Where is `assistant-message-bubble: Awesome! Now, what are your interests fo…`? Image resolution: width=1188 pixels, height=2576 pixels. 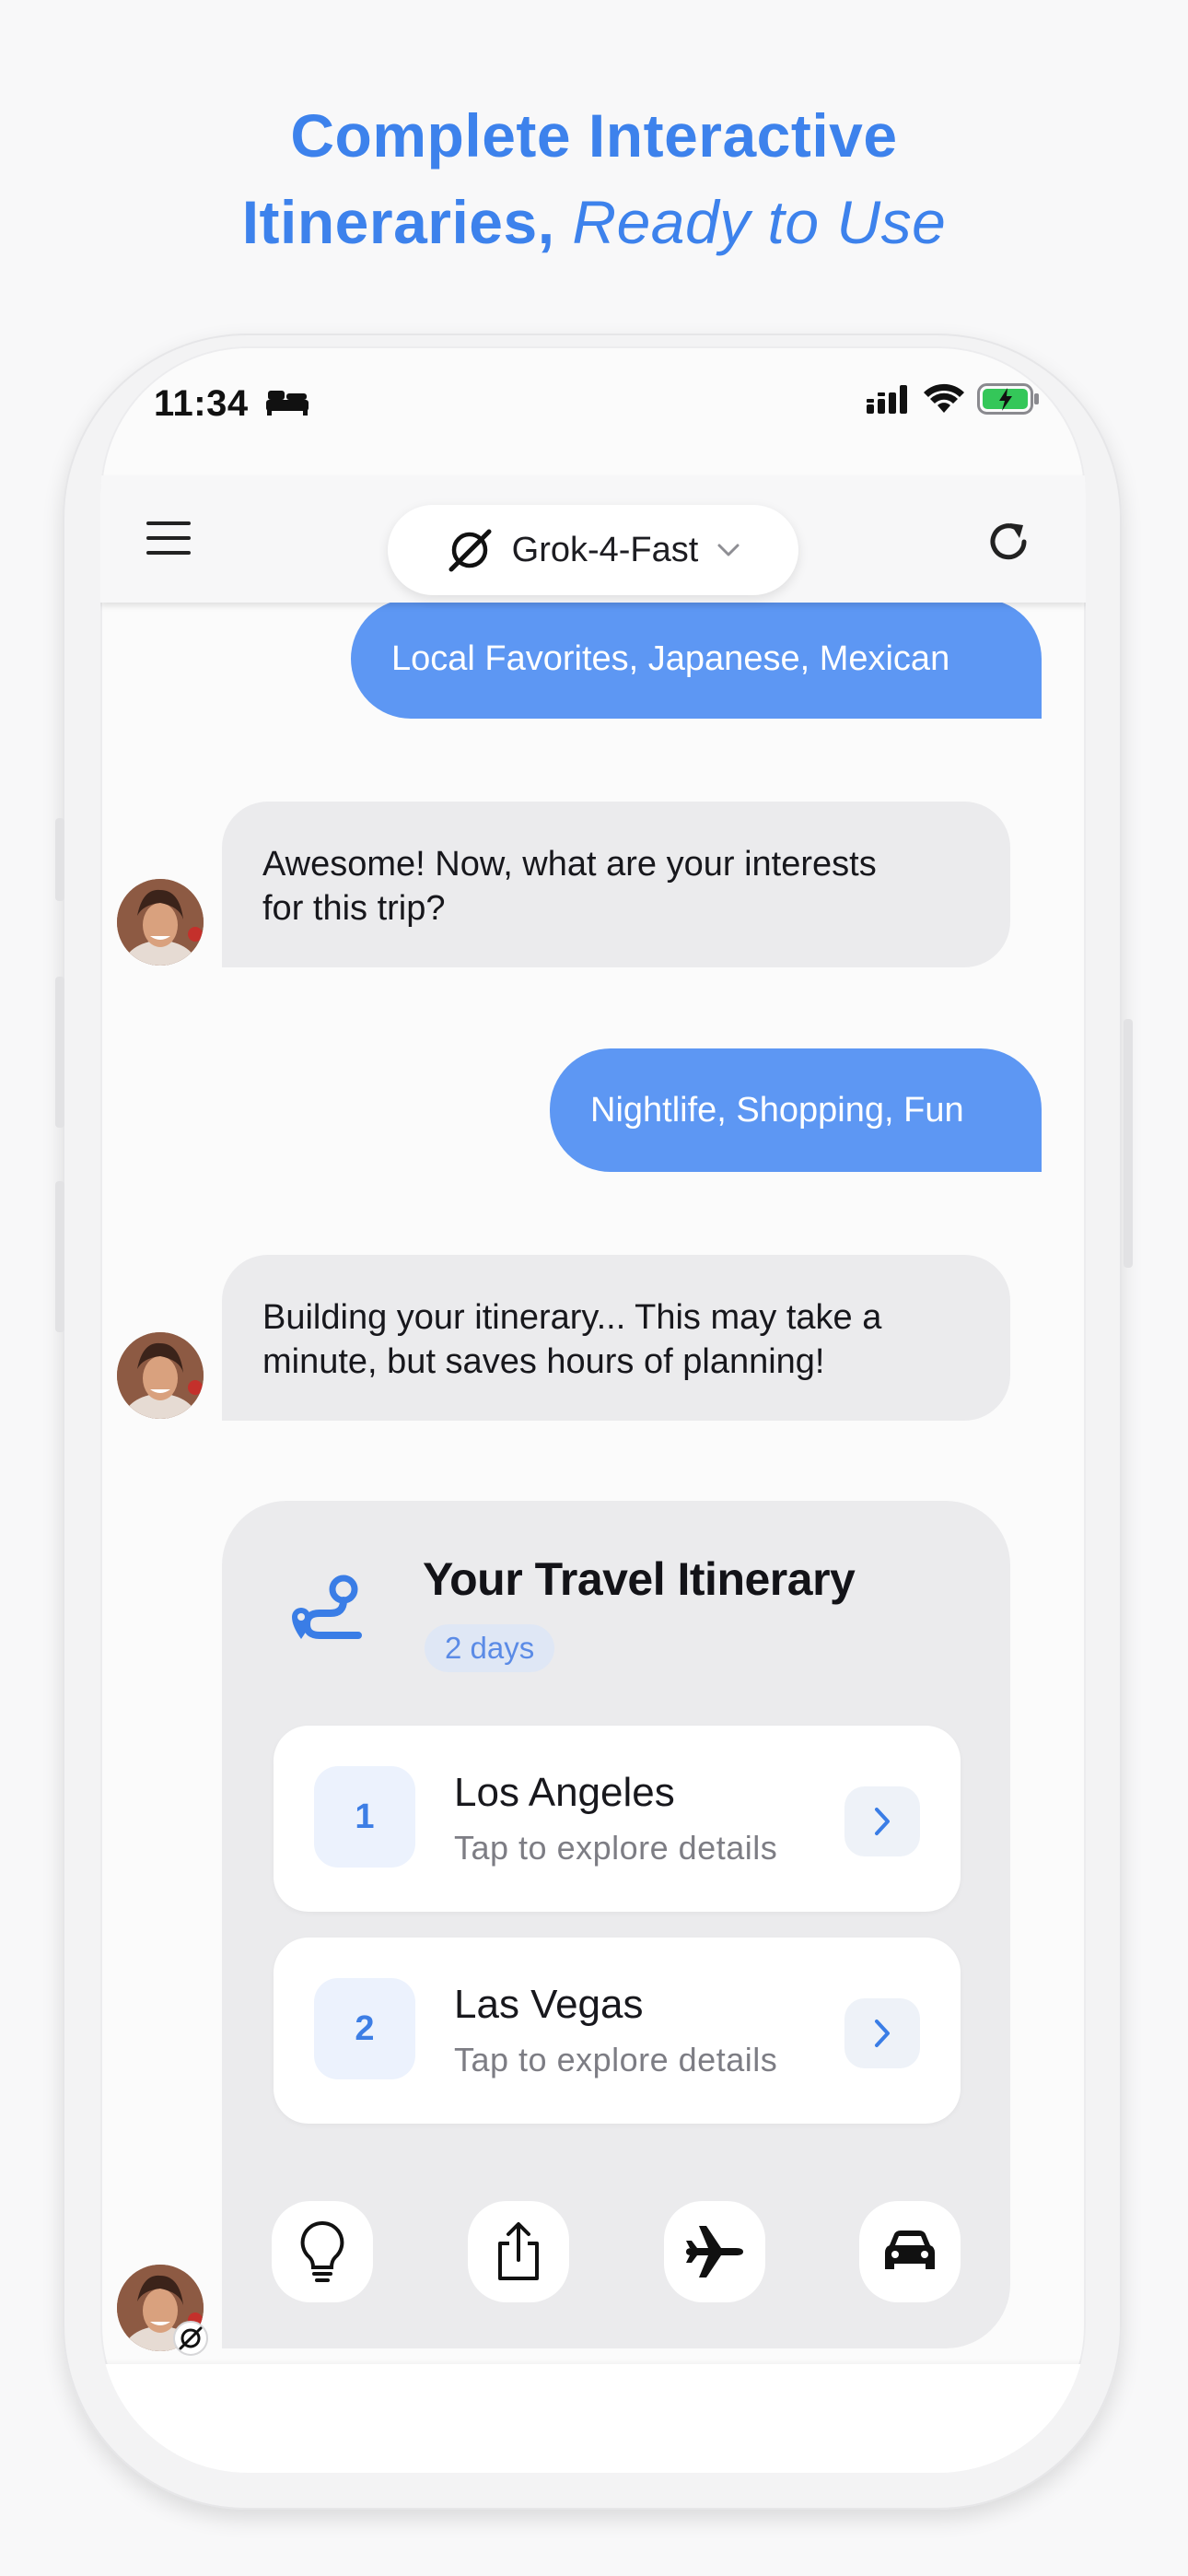
assistant-message-bubble: Awesome! Now, what are your interests fo… is located at coordinates (616, 884).